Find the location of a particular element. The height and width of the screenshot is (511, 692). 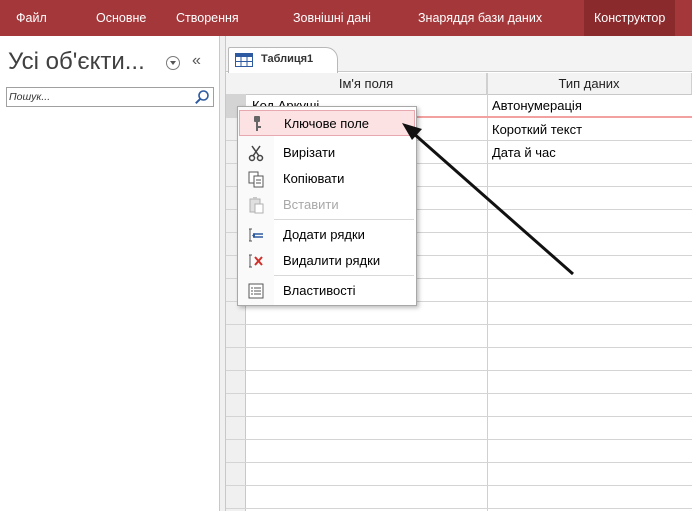

search-icon is located at coordinates (202, 97).